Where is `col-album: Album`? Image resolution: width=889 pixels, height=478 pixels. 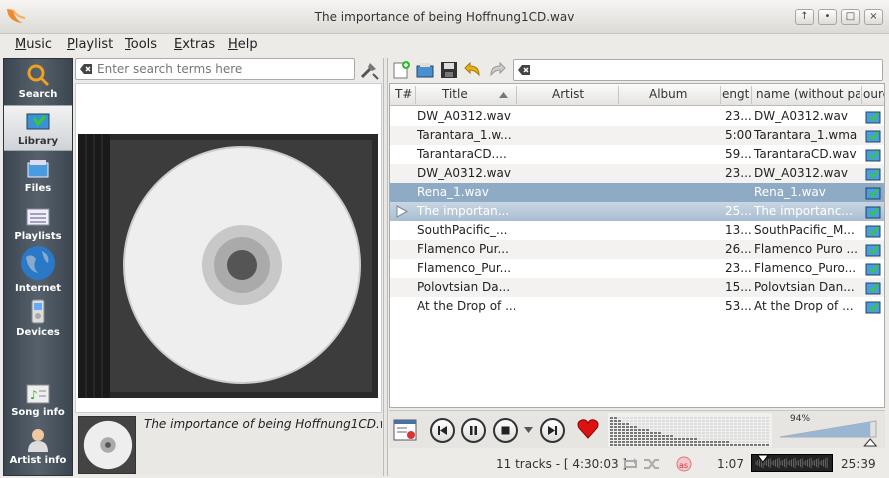 col-album: Album is located at coordinates (679, 94).